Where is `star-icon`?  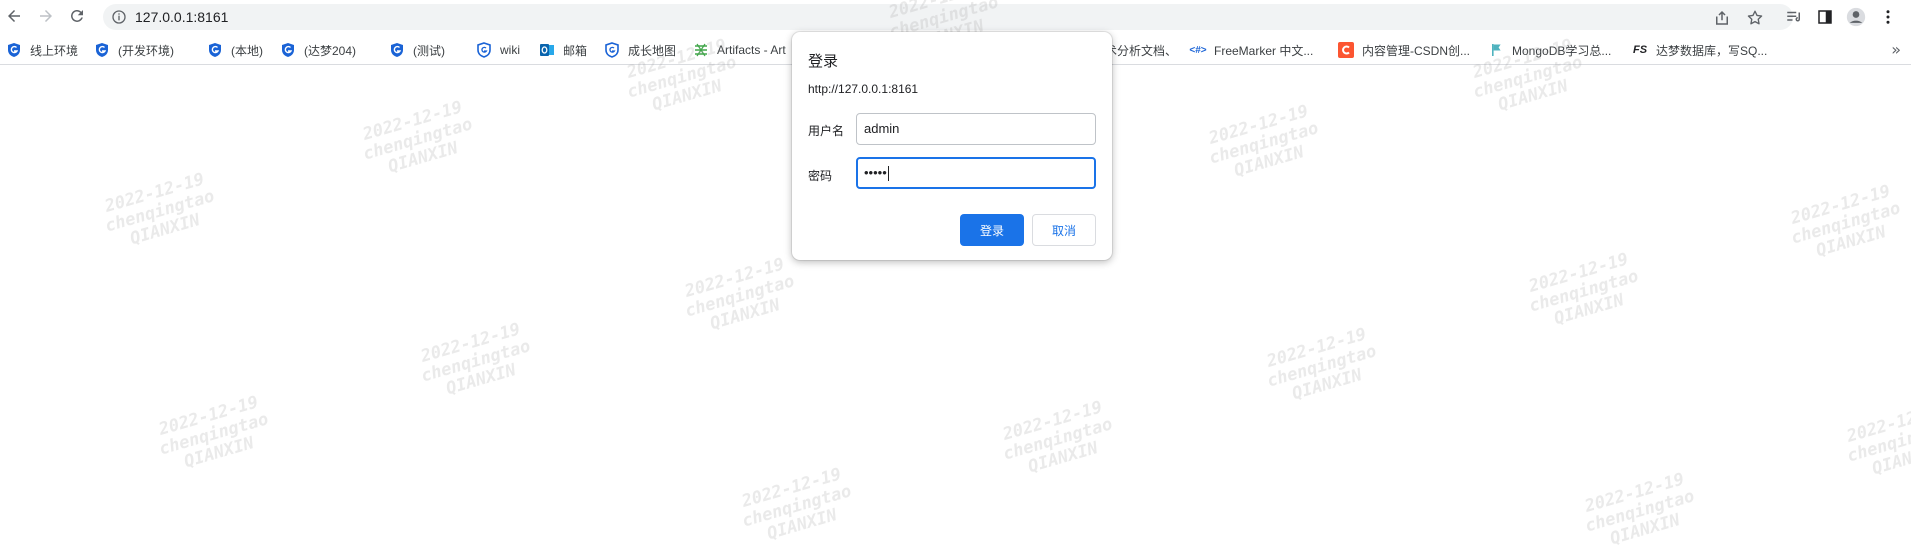 star-icon is located at coordinates (1755, 18).